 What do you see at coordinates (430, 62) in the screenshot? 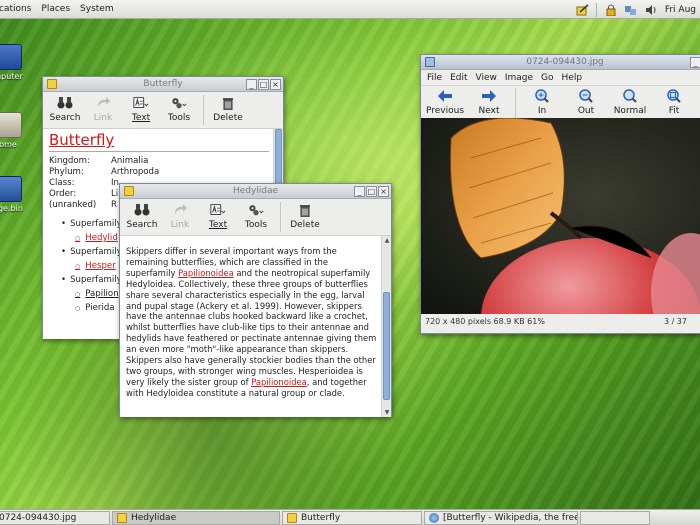
I see `image-viewer-app-icon` at bounding box center [430, 62].